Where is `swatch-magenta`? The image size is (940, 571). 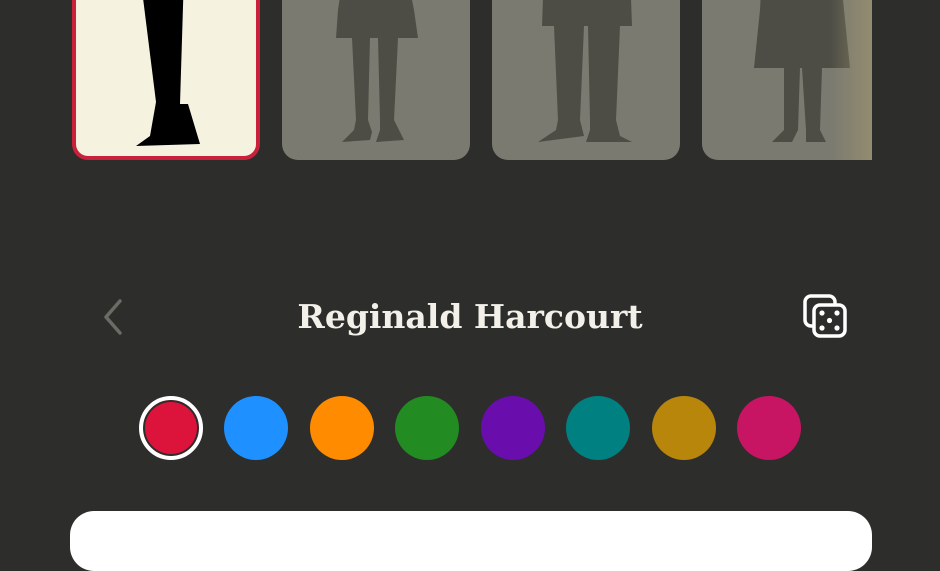
swatch-magenta is located at coordinates (769, 428).